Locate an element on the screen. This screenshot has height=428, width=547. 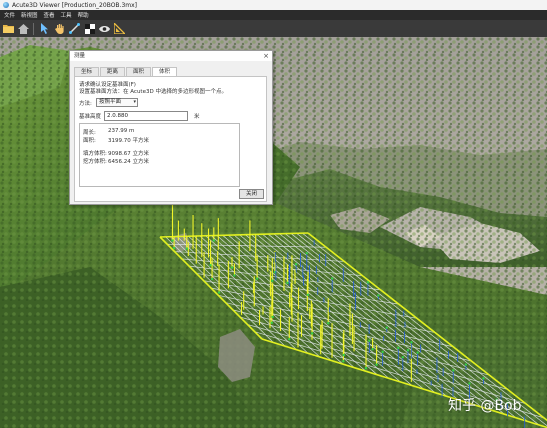
base-elevation-input: 2.0.880 is located at coordinates (146, 116).